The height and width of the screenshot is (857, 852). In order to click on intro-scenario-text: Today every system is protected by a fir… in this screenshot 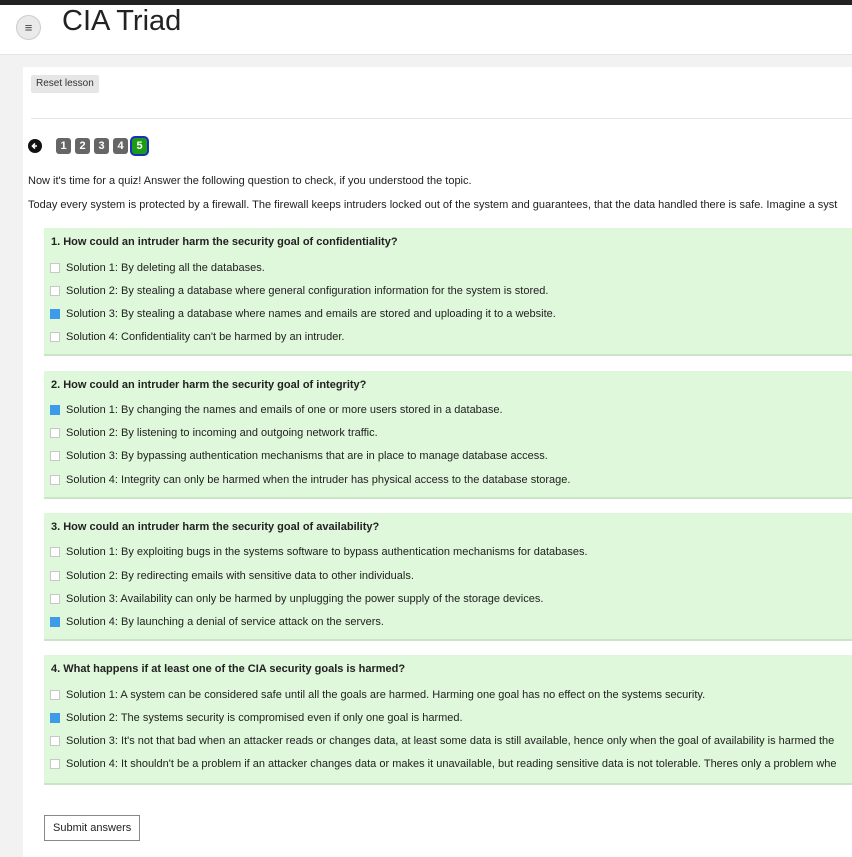, I will do `click(433, 205)`.